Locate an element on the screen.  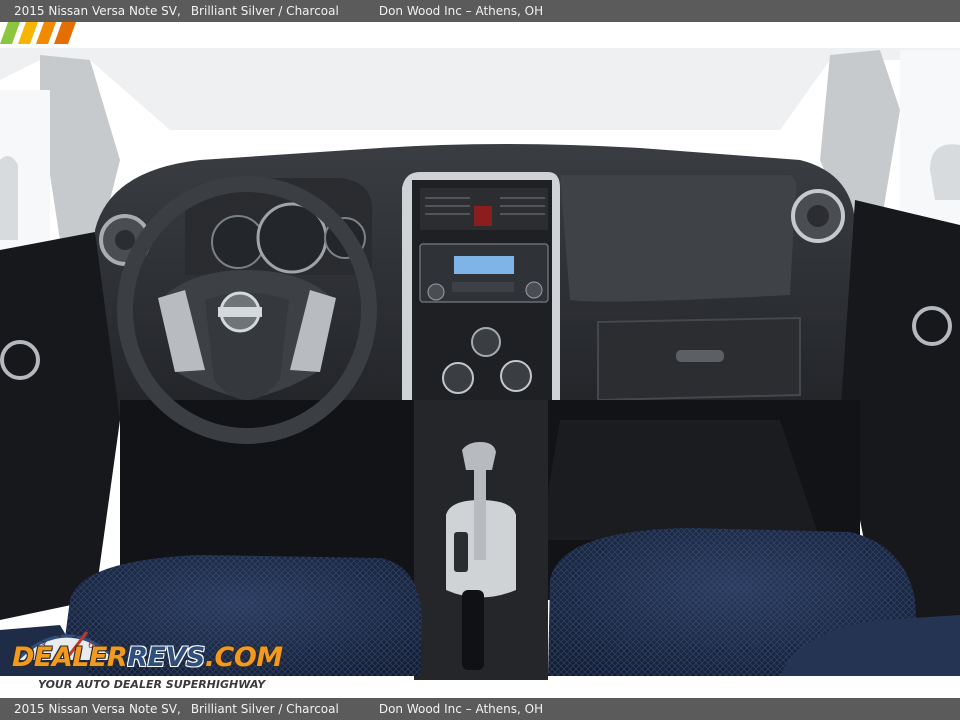
fan-knob is located at coordinates (486, 342).